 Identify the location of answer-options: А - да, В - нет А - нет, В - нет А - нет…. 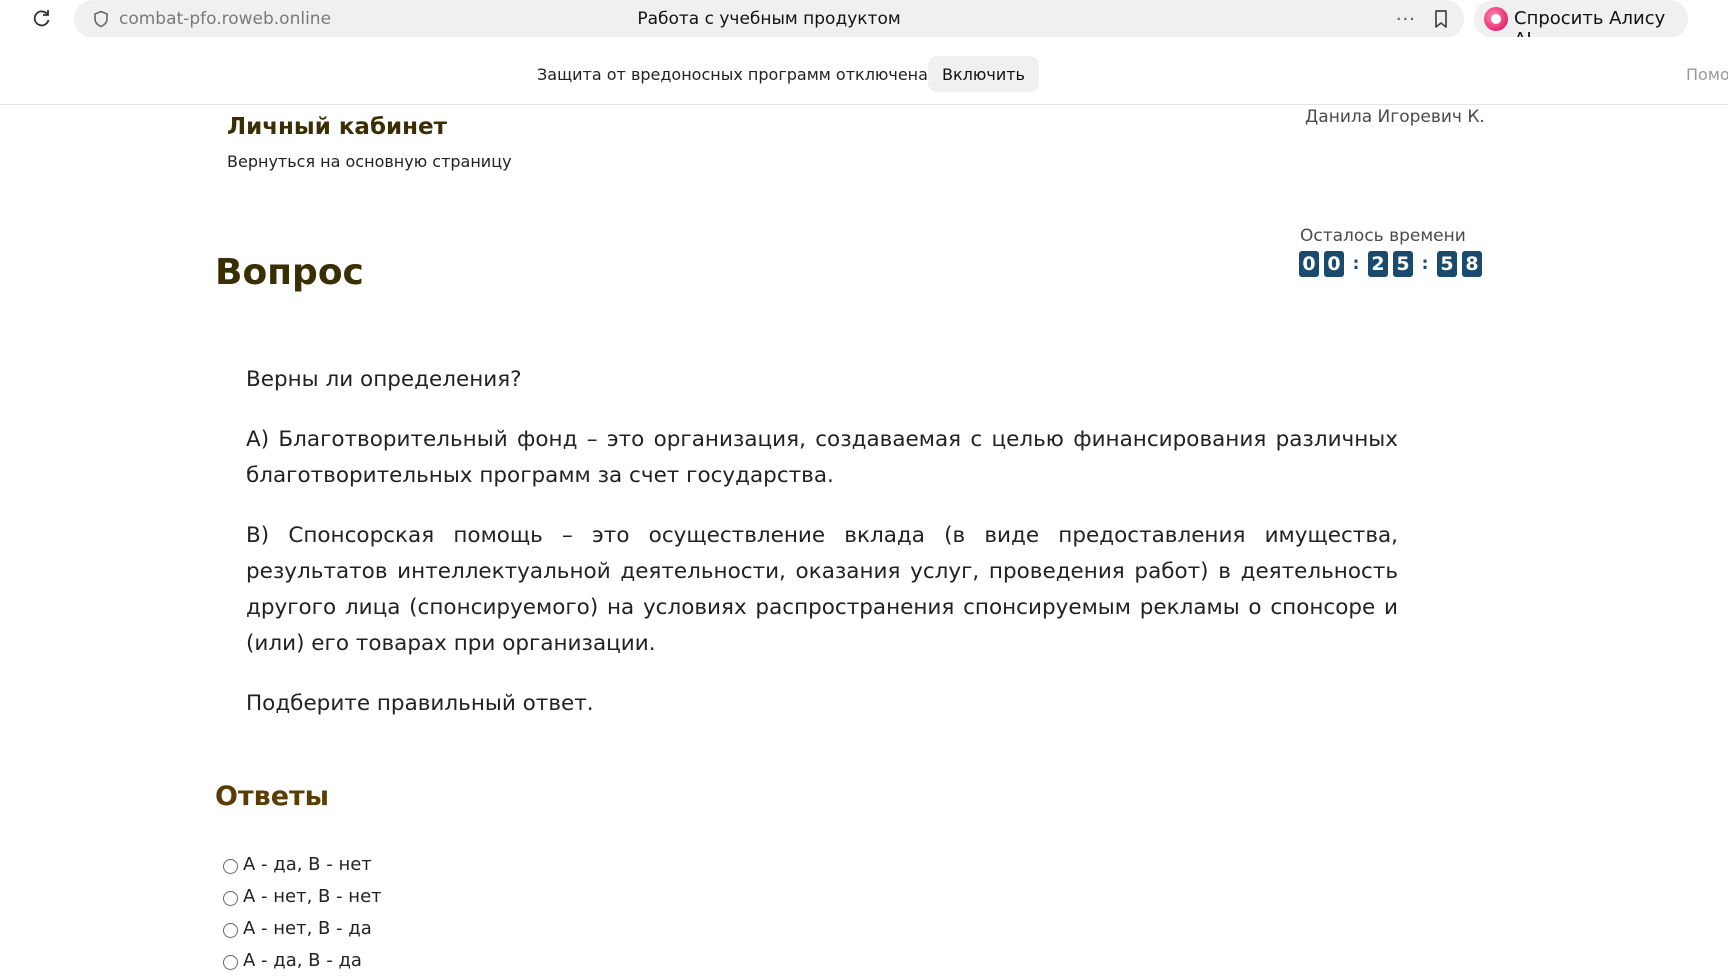
(302, 912).